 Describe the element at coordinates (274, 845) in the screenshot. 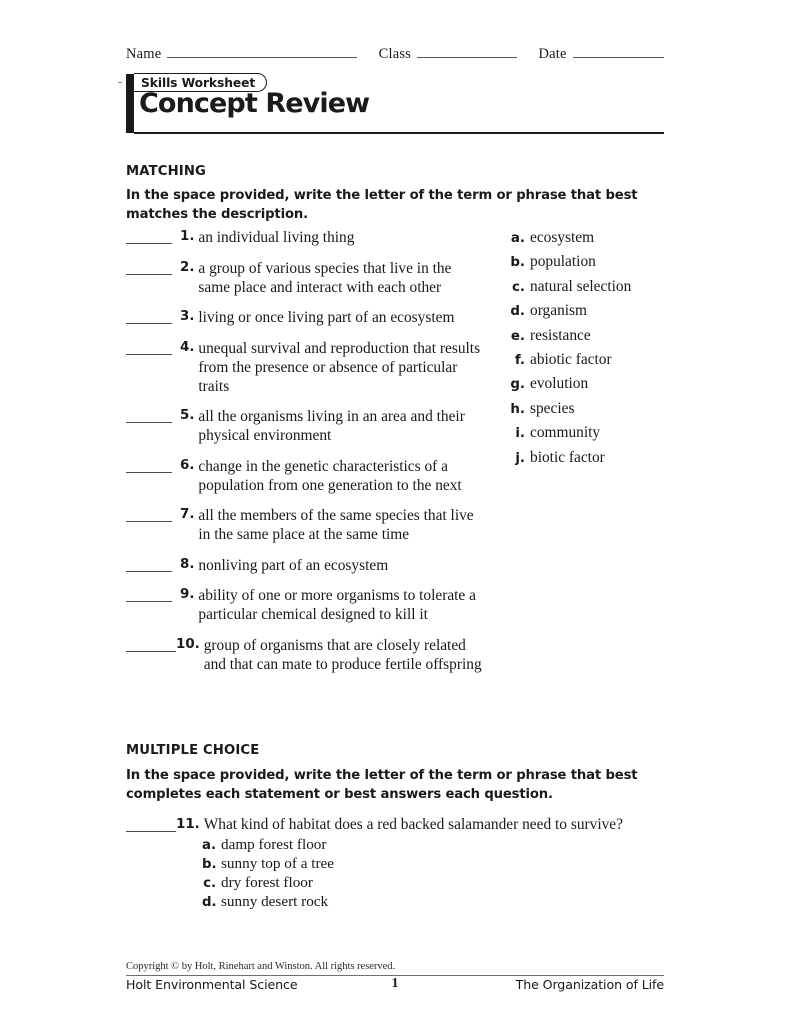

I see `choice-text: damp forest floor` at that location.